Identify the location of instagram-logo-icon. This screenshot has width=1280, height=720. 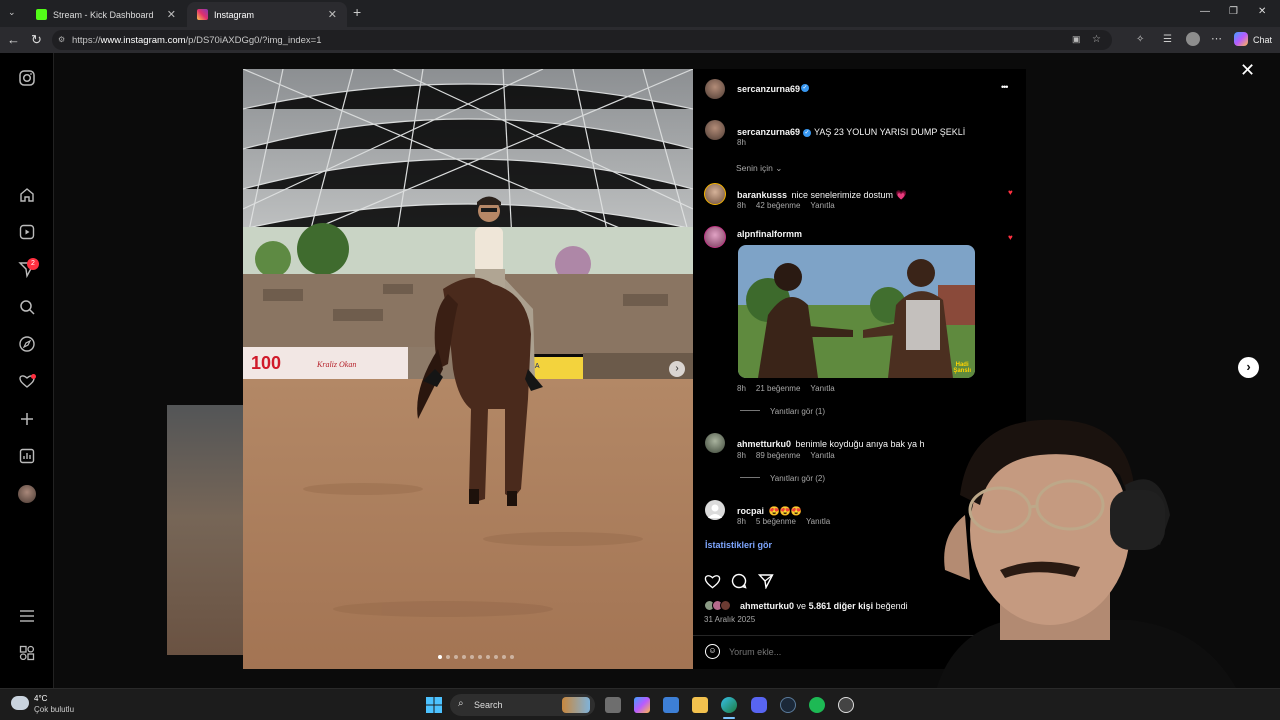
(27, 78).